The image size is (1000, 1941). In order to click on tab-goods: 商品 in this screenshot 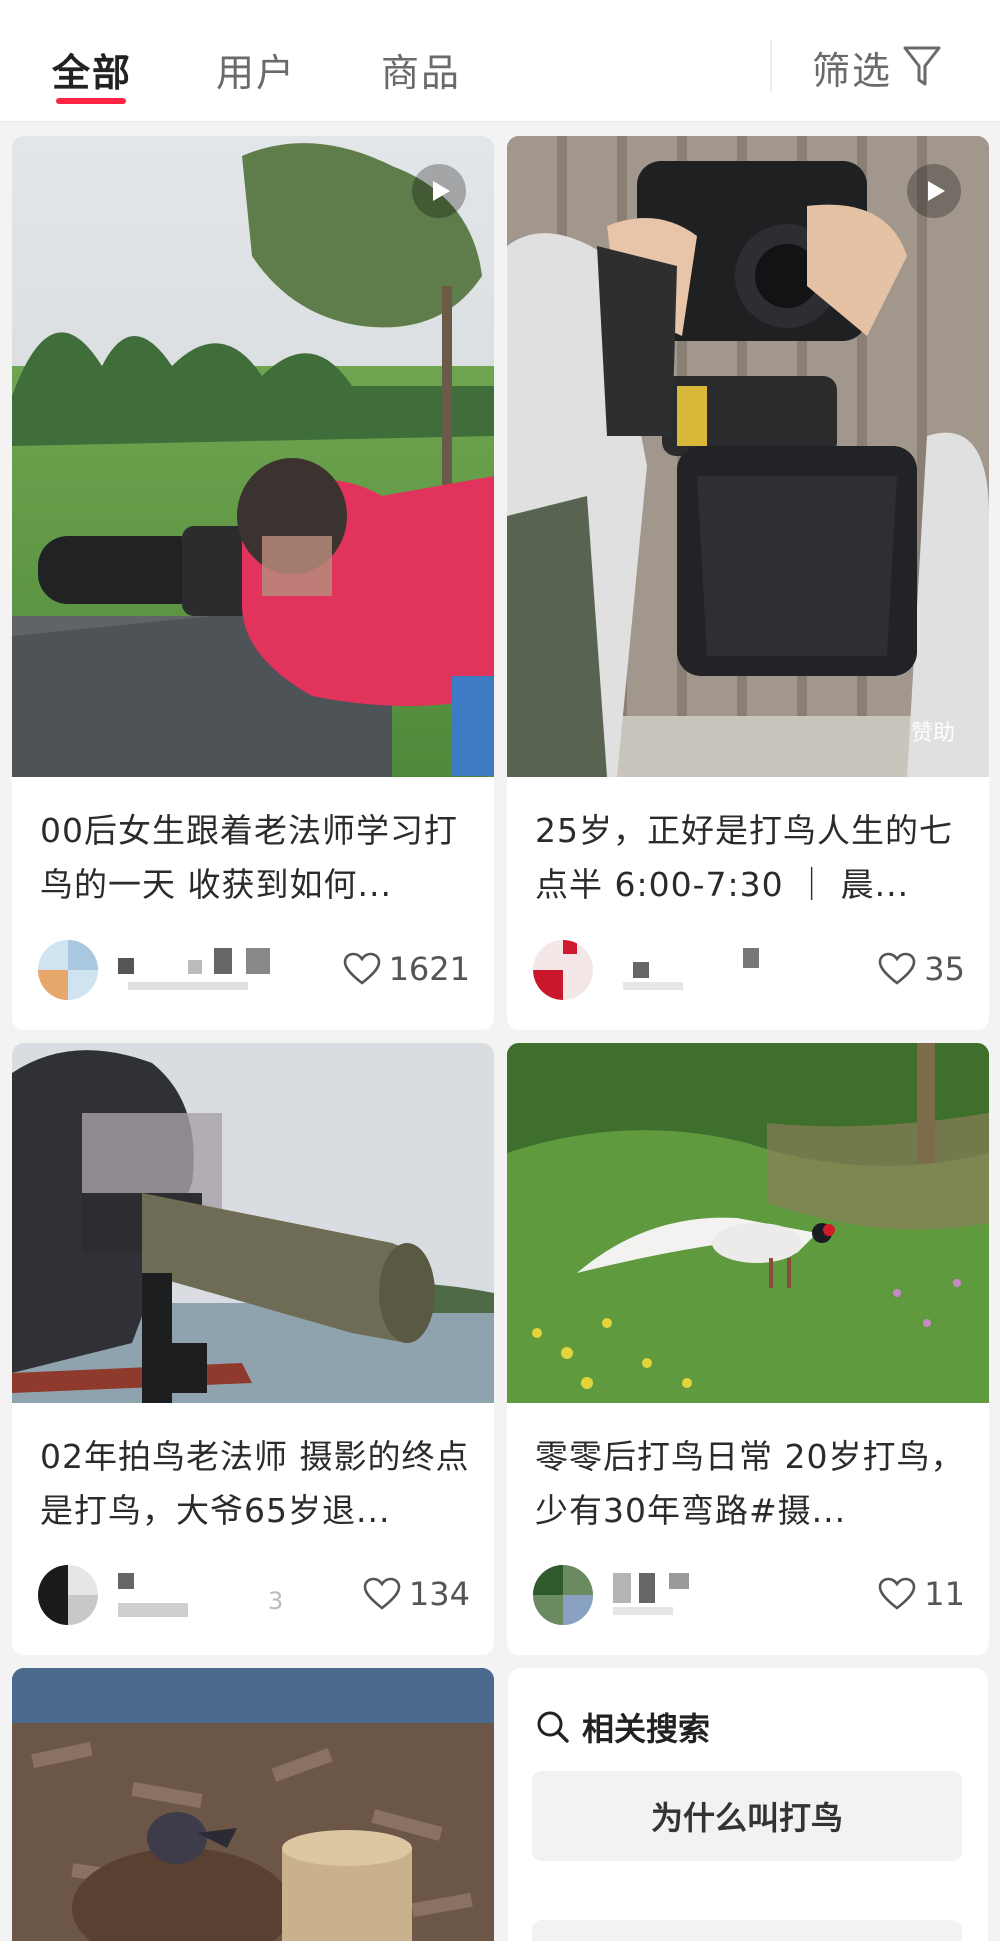, I will do `click(421, 69)`.